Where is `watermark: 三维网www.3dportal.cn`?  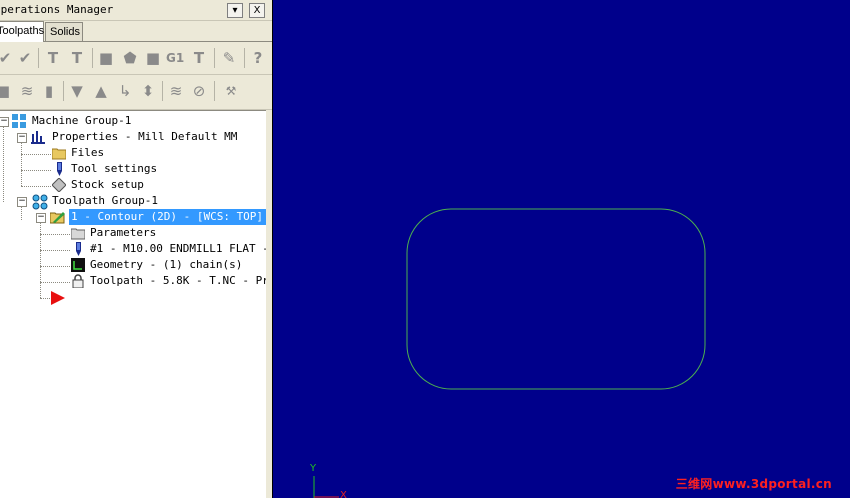
watermark: 三维网www.3dportal.cn is located at coordinates (753, 484).